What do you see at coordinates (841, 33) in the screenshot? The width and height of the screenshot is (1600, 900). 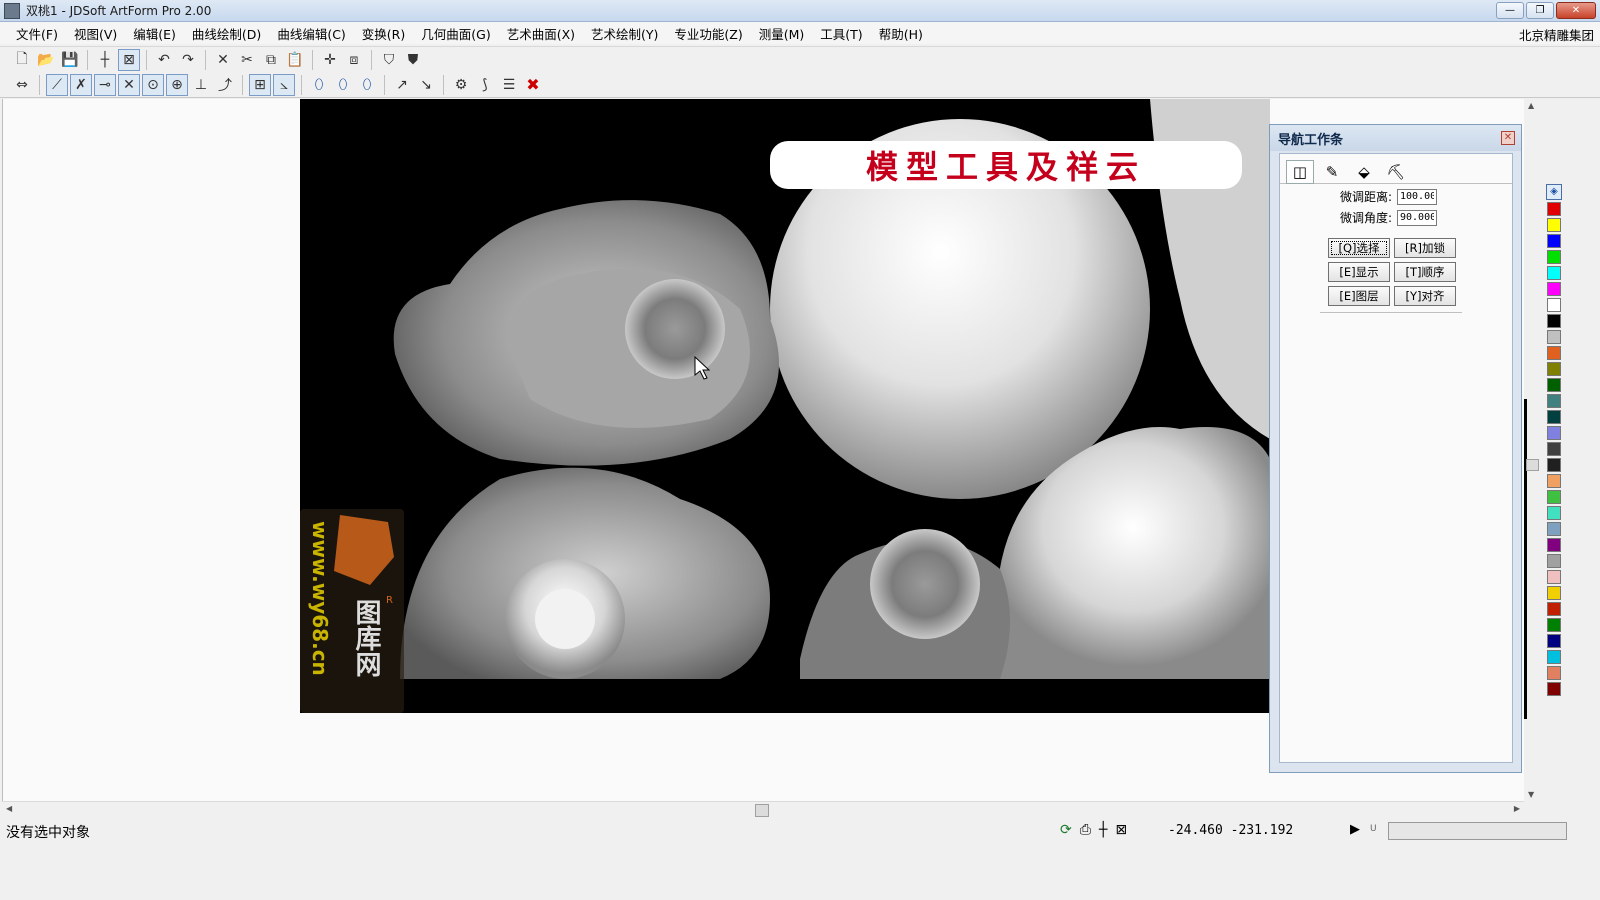 I see `menu-tools: 工具(T)` at bounding box center [841, 33].